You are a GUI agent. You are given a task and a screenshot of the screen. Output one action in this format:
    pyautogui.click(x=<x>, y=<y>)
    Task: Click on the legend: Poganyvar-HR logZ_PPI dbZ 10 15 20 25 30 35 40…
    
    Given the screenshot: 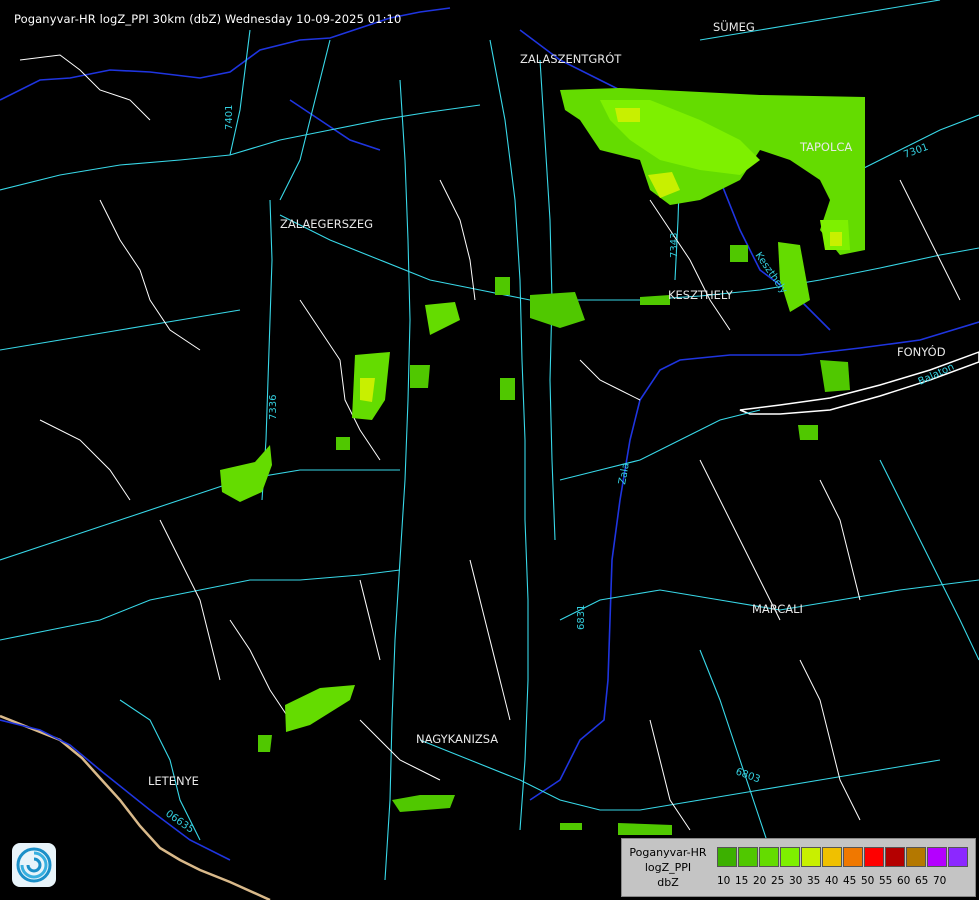 What is the action you would take?
    pyautogui.click(x=798, y=867)
    